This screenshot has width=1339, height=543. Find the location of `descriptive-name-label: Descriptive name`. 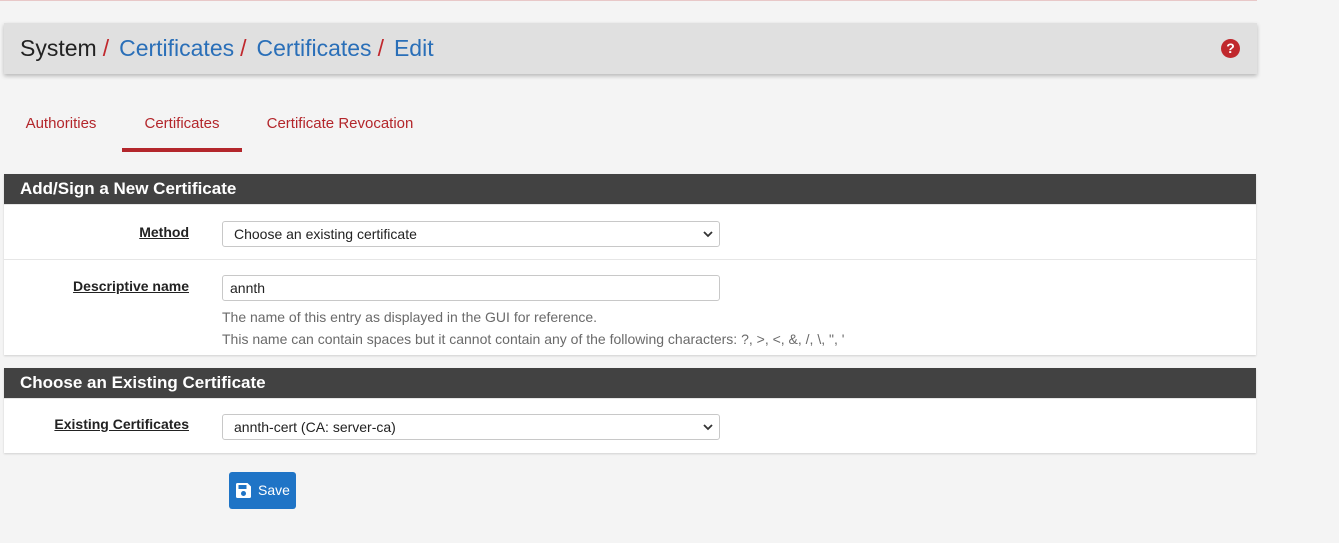

descriptive-name-label: Descriptive name is located at coordinates (131, 286).